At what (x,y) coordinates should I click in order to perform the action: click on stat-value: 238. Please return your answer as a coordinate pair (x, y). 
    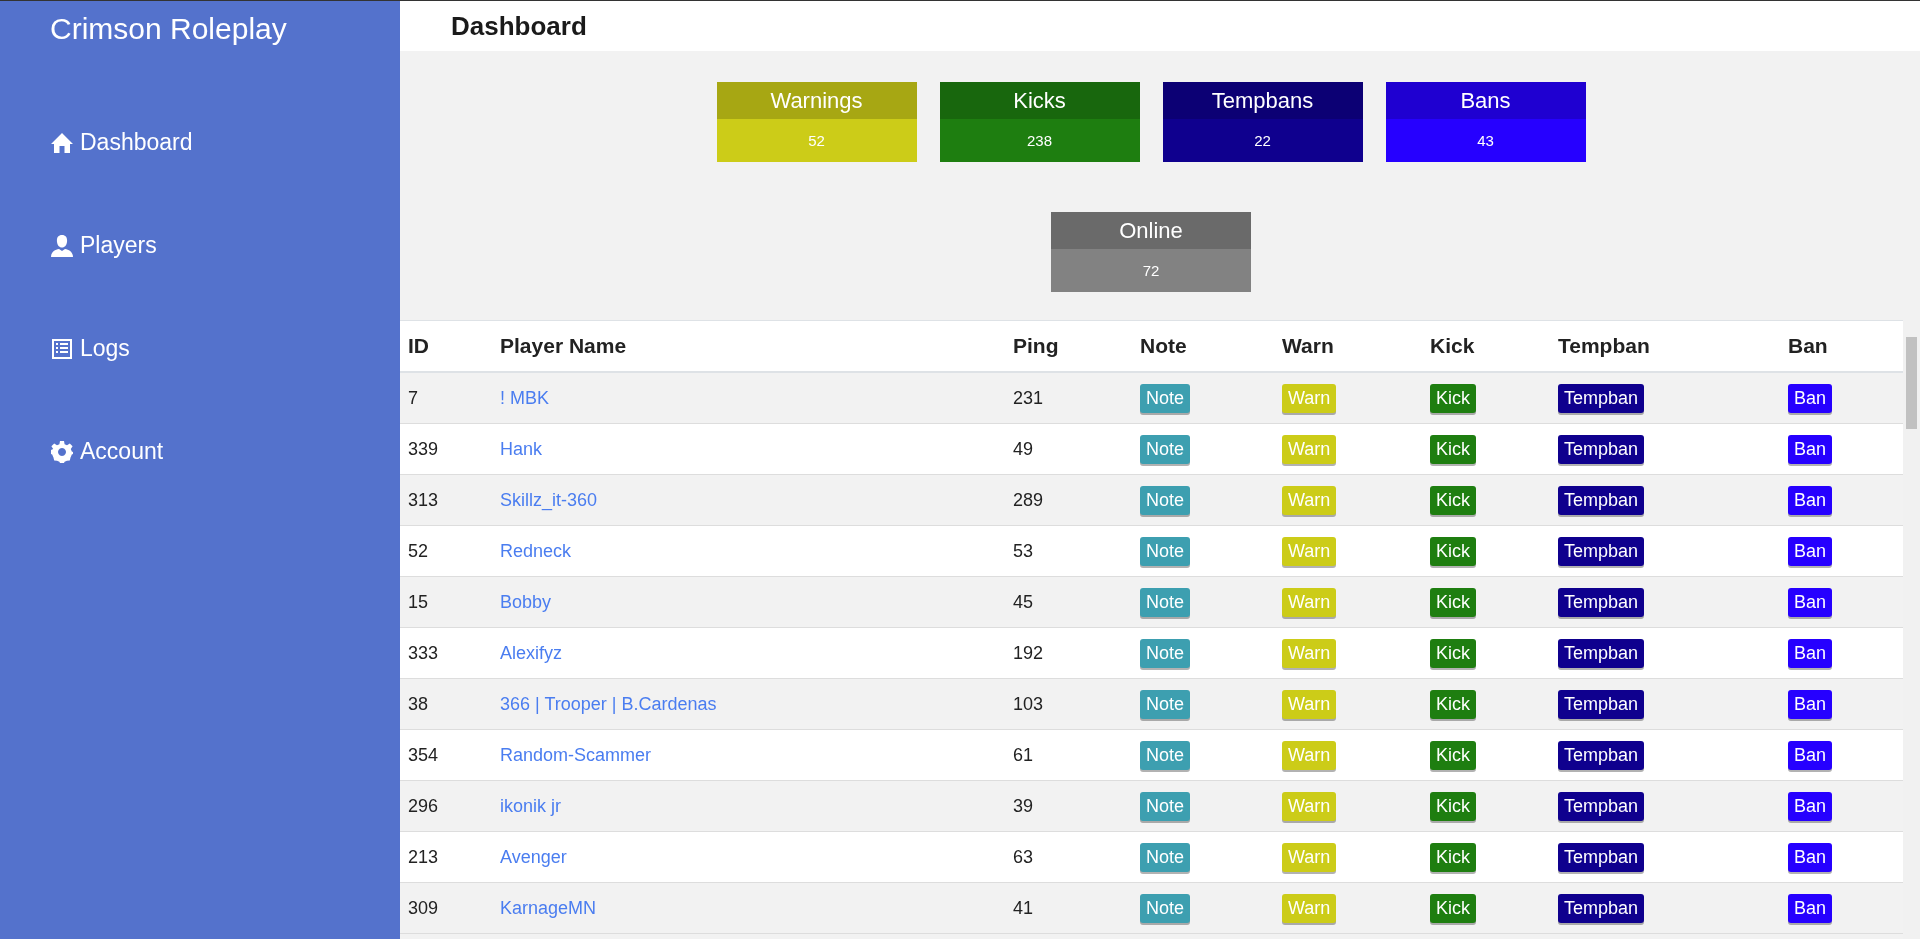
    Looking at the image, I should click on (1039, 141).